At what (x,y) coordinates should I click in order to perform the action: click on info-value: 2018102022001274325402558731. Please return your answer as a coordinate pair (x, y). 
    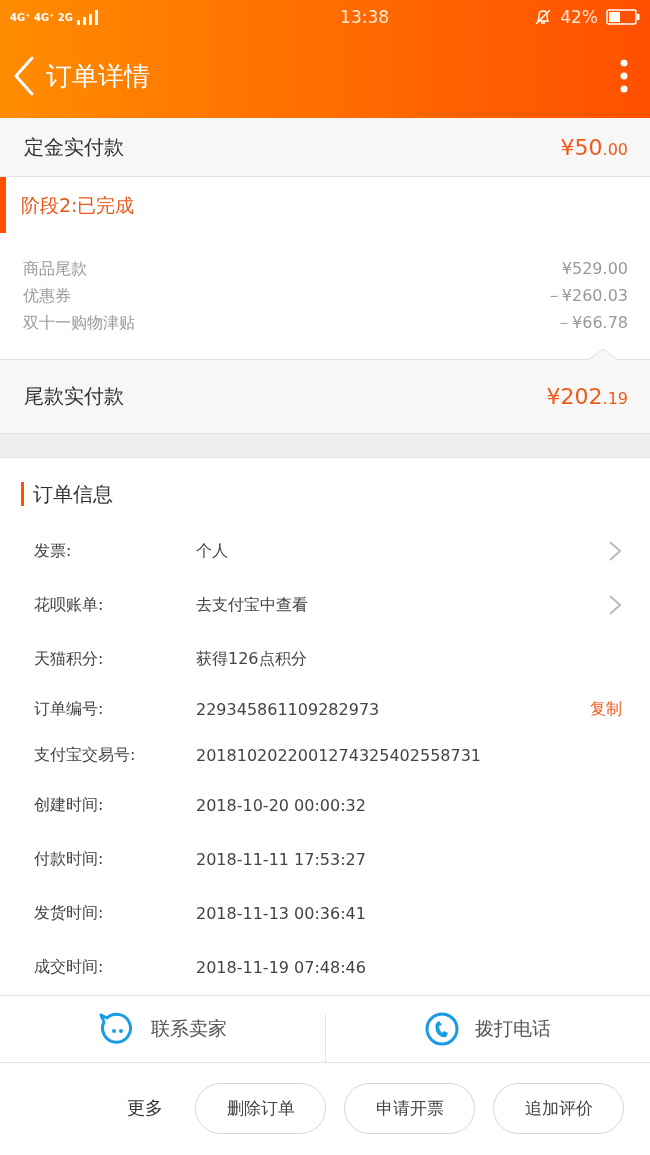
    Looking at the image, I should click on (339, 755).